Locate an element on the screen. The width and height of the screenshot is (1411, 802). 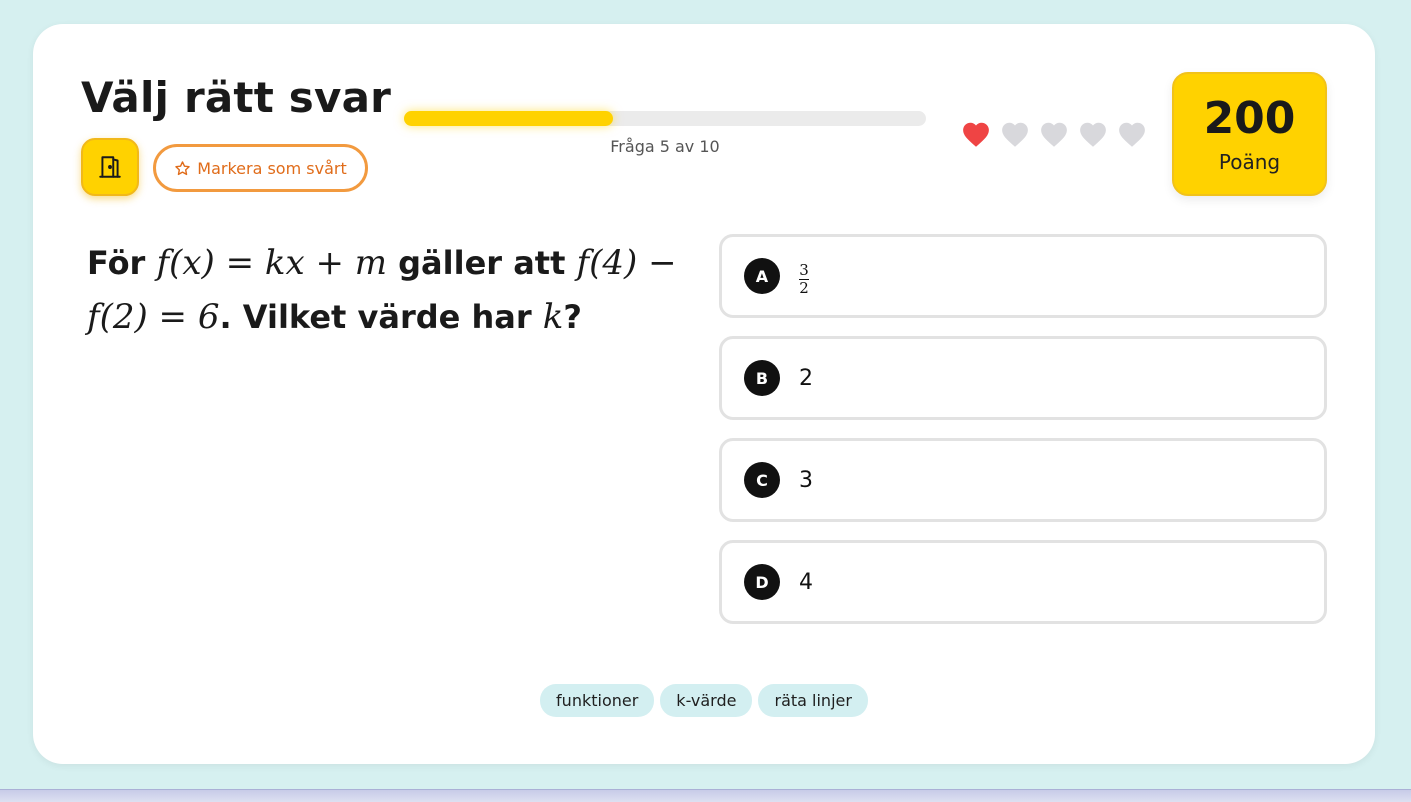
answer-option-d: D 4 is located at coordinates (1023, 582).